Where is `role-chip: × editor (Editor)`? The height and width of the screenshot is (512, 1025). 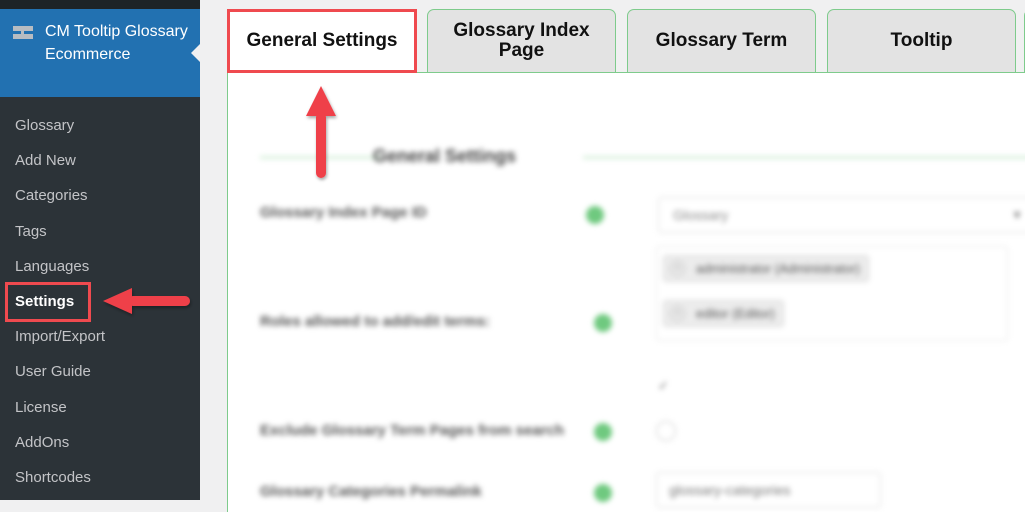 role-chip: × editor (Editor) is located at coordinates (723, 313).